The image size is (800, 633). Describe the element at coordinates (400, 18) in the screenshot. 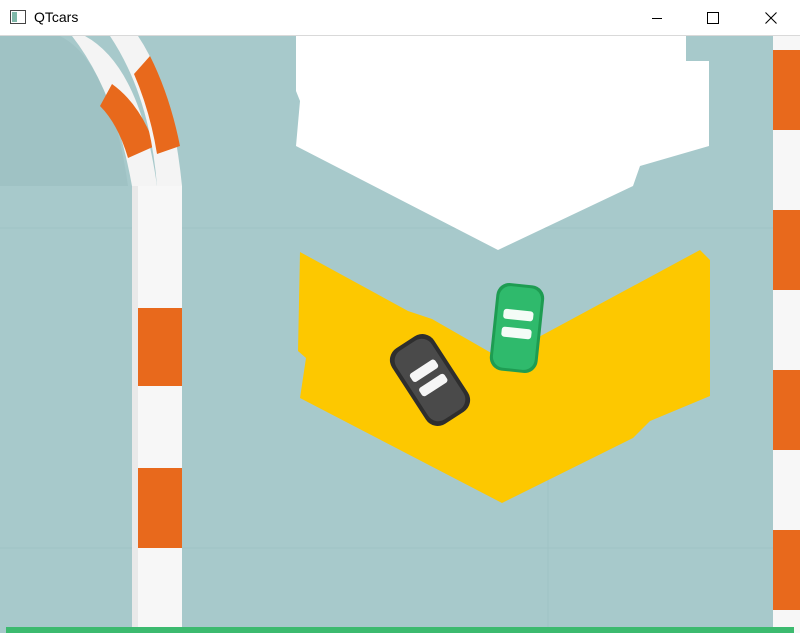

I see `window-titlebar: QTcars` at that location.